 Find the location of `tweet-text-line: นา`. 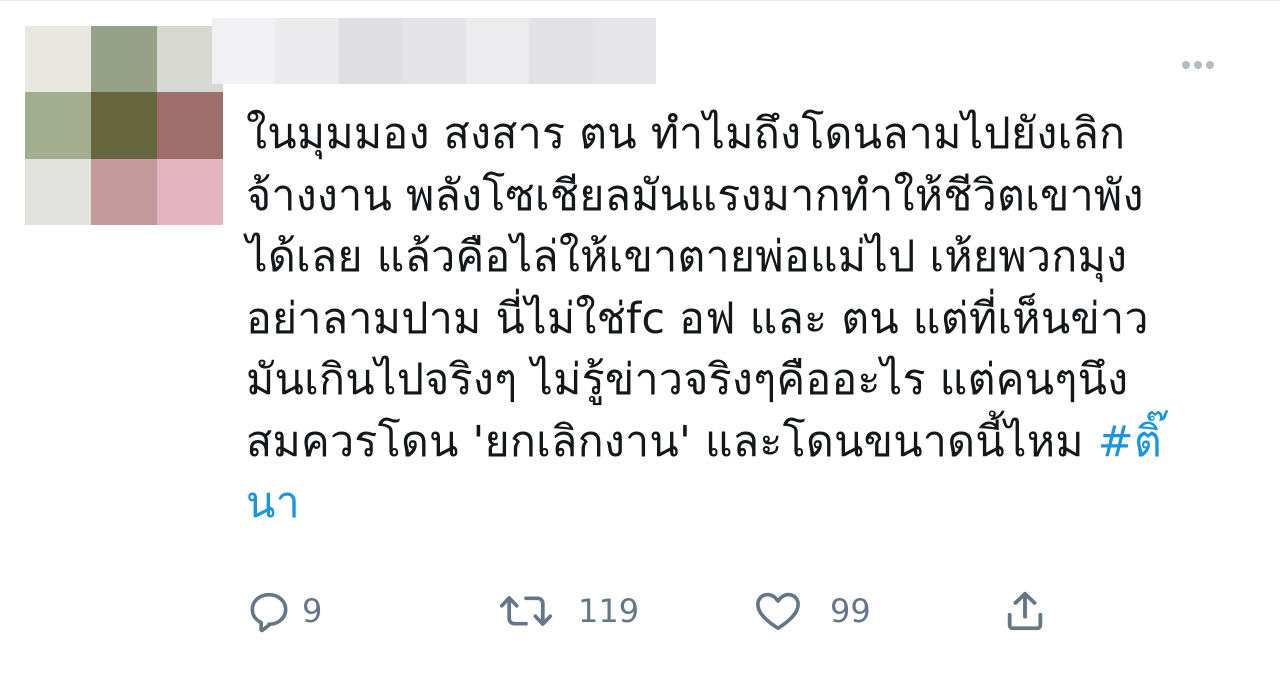

tweet-text-line: นา is located at coordinates (741, 504).